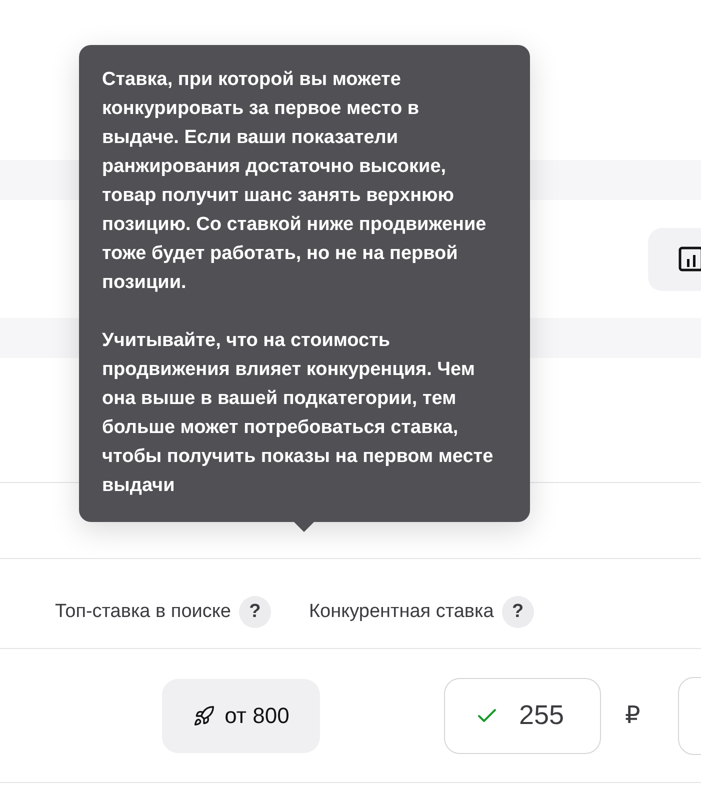 This screenshot has height=800, width=701. I want to click on column-header: Топ-ставка в поиске, so click(143, 612).